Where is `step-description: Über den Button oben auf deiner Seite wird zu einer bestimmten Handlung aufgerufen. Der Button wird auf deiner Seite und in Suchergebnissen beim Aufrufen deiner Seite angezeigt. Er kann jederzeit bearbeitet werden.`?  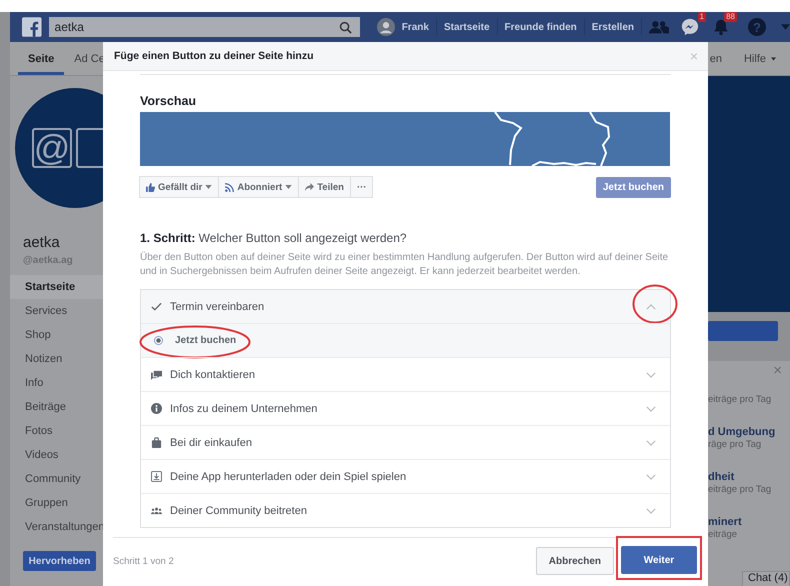 step-description: Über den Button oben auf deiner Seite wird zu einer bestimmten Handlung aufgerufen. Der Button wird auf deiner Seite und in Suchergebnissen beim Aufrufen deiner Seite angezeigt. Er kann jederzeit bearbeitet werden. is located at coordinates (405, 265).